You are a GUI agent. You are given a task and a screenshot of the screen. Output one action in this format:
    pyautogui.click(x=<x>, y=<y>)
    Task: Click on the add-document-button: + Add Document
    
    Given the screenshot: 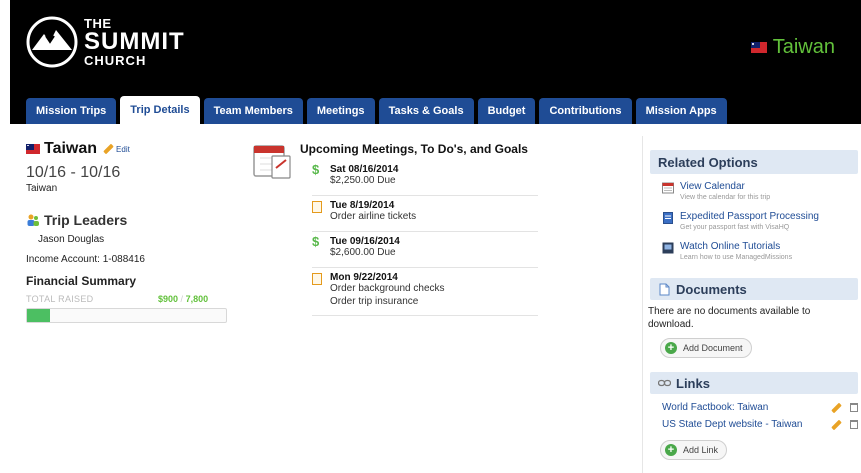 What is the action you would take?
    pyautogui.click(x=706, y=348)
    